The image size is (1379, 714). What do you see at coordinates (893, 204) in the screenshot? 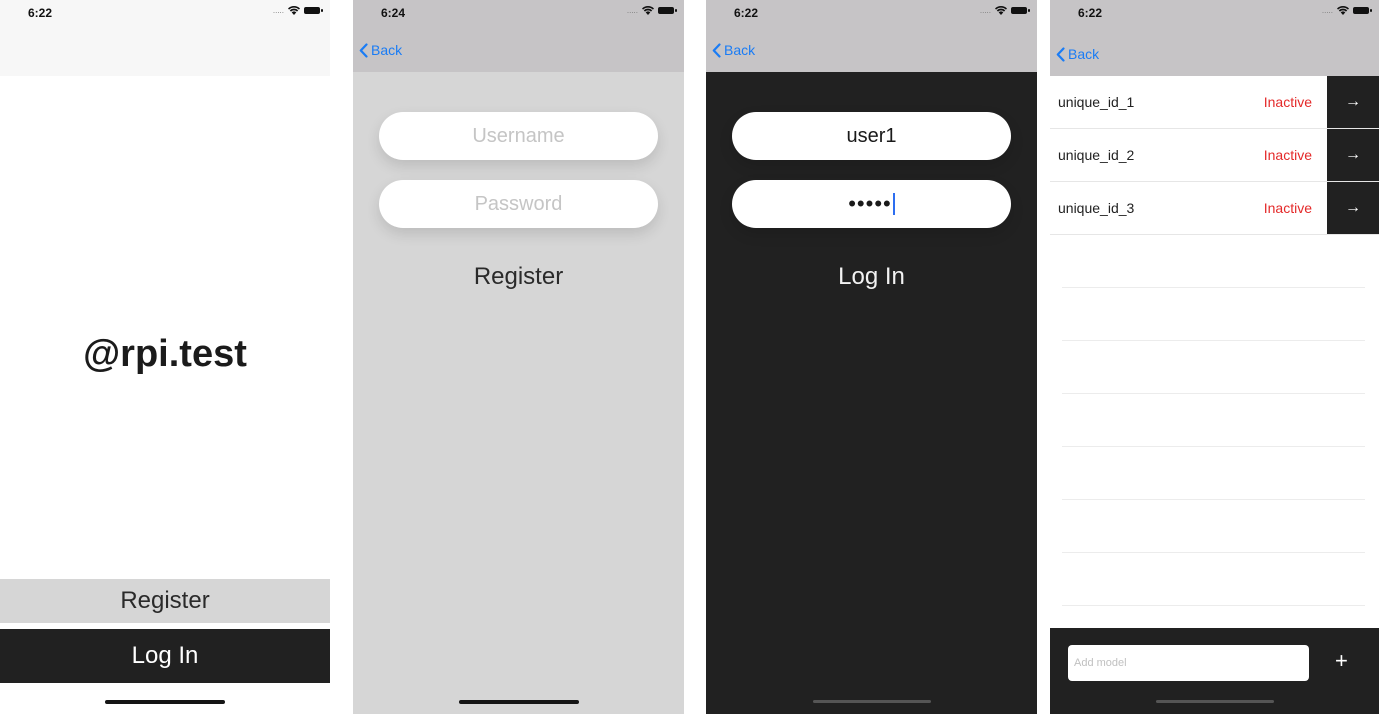
I see `text-caret` at bounding box center [893, 204].